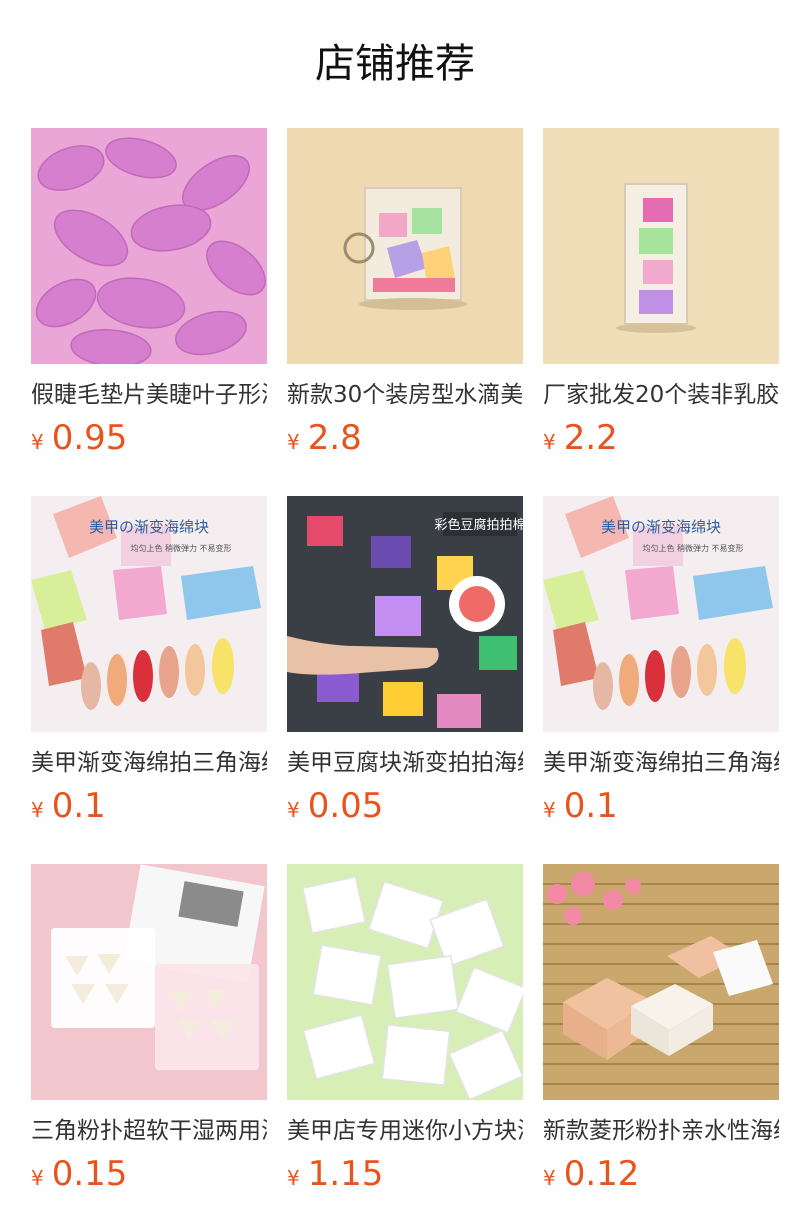  I want to click on product-name: 美甲豆腐块渐变拍拍海绵, so click(405, 763).